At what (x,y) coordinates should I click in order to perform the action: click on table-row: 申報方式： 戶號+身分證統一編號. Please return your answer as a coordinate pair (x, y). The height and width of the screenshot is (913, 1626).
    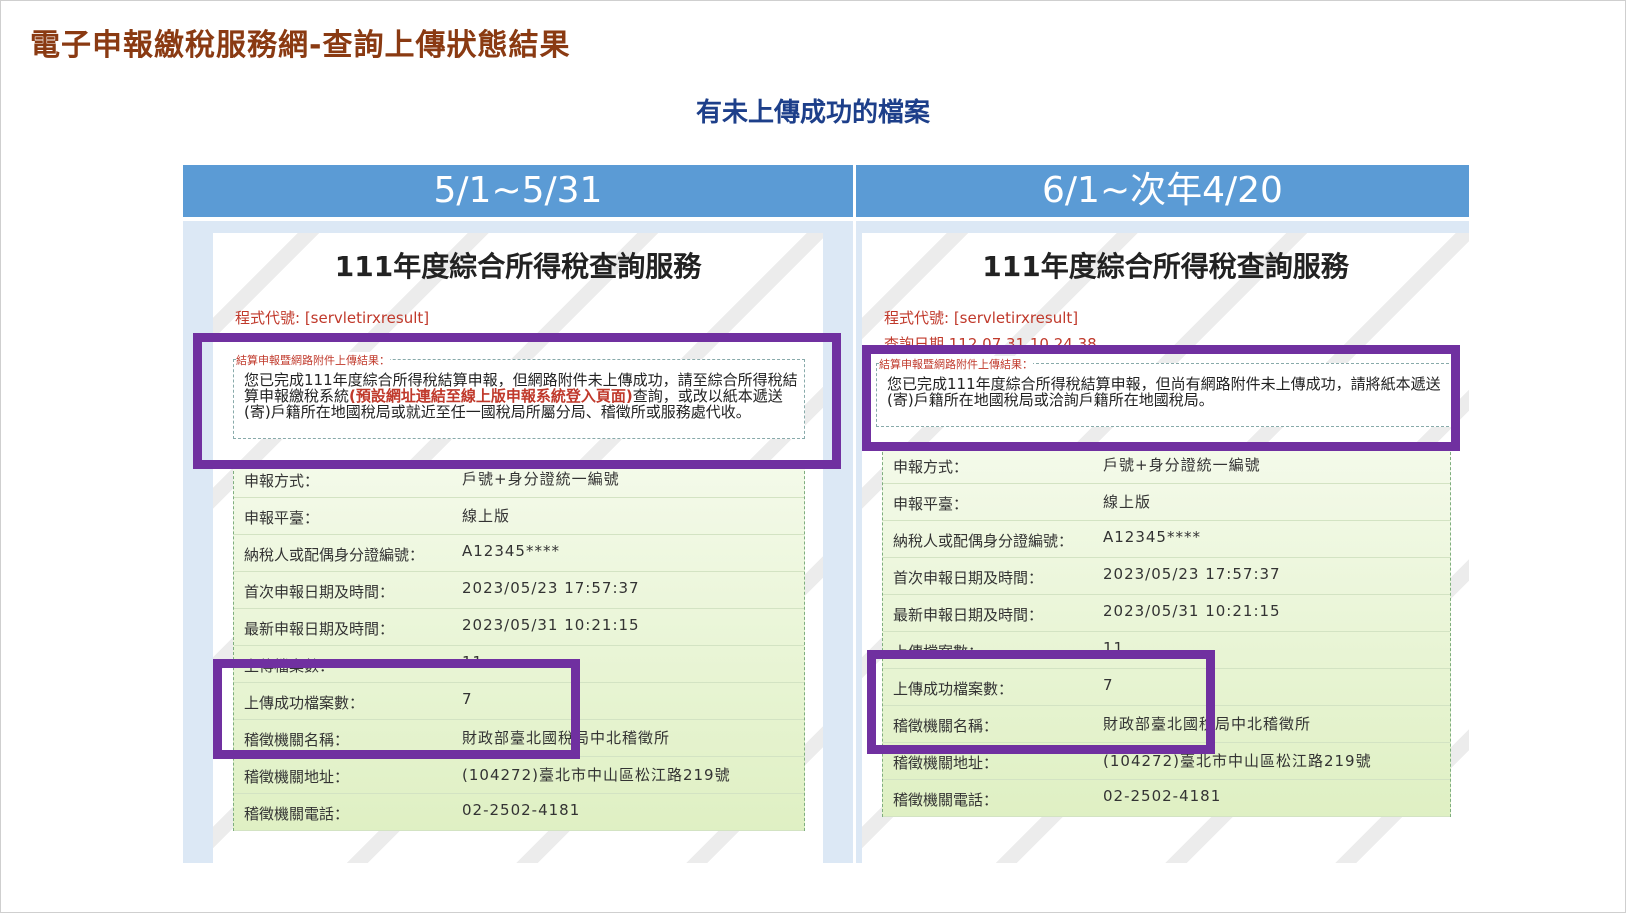
    Looking at the image, I should click on (1166, 465).